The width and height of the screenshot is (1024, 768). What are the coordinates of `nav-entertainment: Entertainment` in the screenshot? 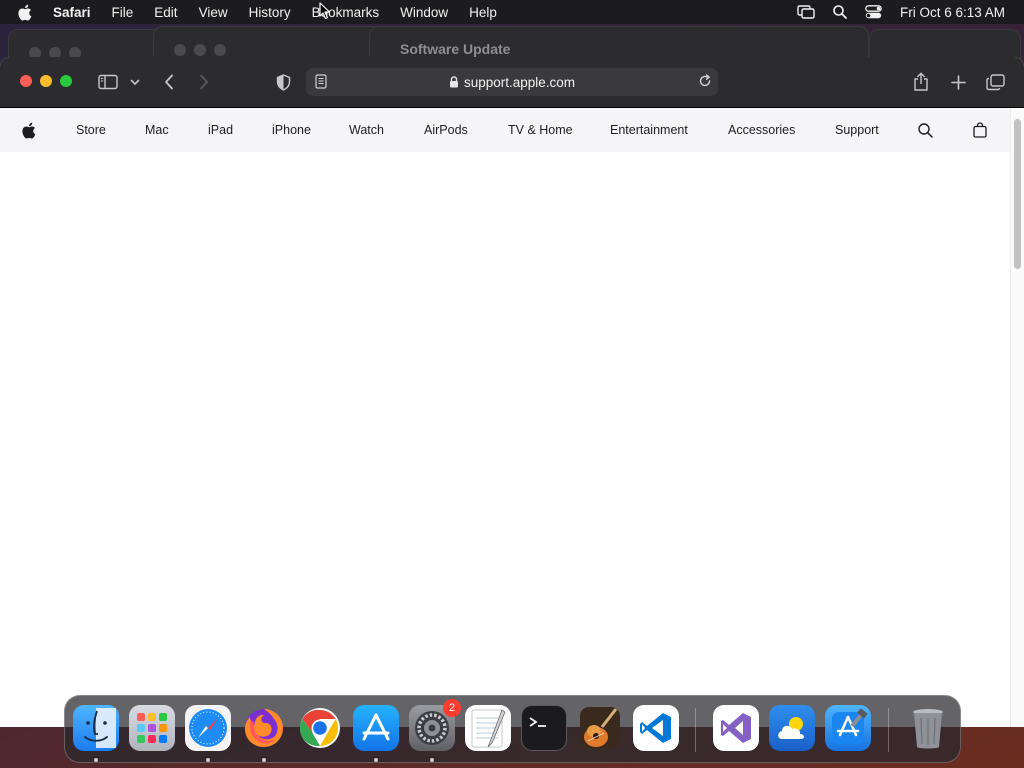 It's located at (649, 130).